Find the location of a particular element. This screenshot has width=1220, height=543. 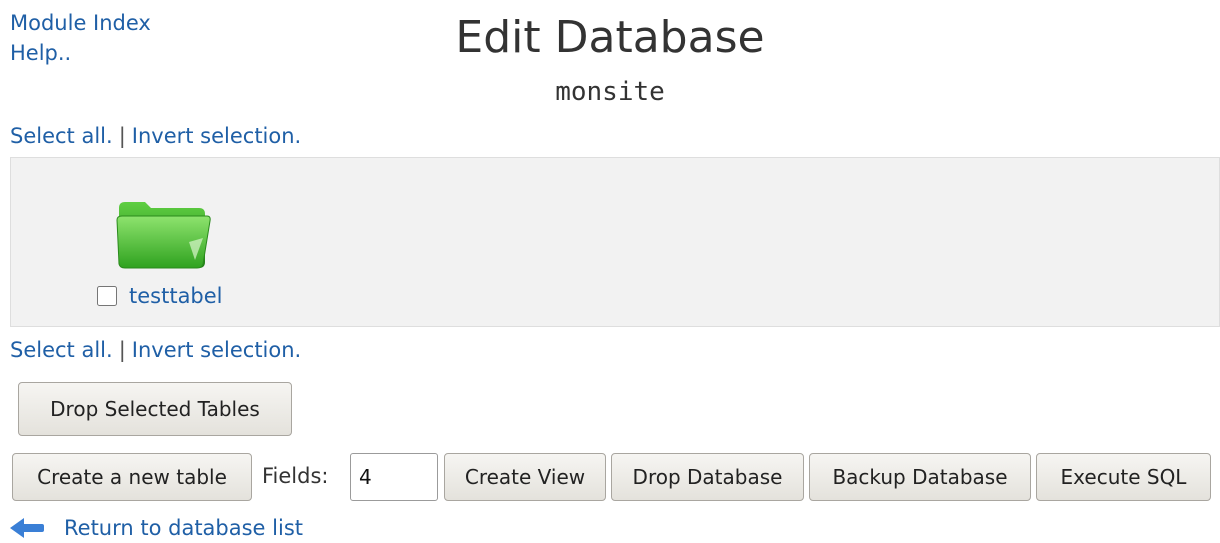

drop-selected-tables-button: Drop Selected Tables is located at coordinates (155, 409).